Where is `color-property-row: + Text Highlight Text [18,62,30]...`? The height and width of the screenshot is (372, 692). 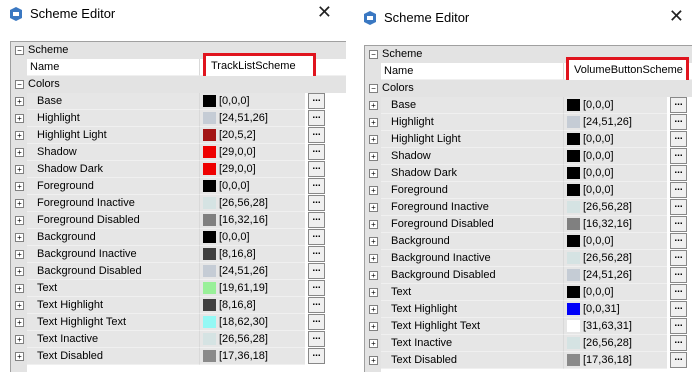
color-property-row: + Text Highlight Text [18,62,30]... is located at coordinates (178, 322).